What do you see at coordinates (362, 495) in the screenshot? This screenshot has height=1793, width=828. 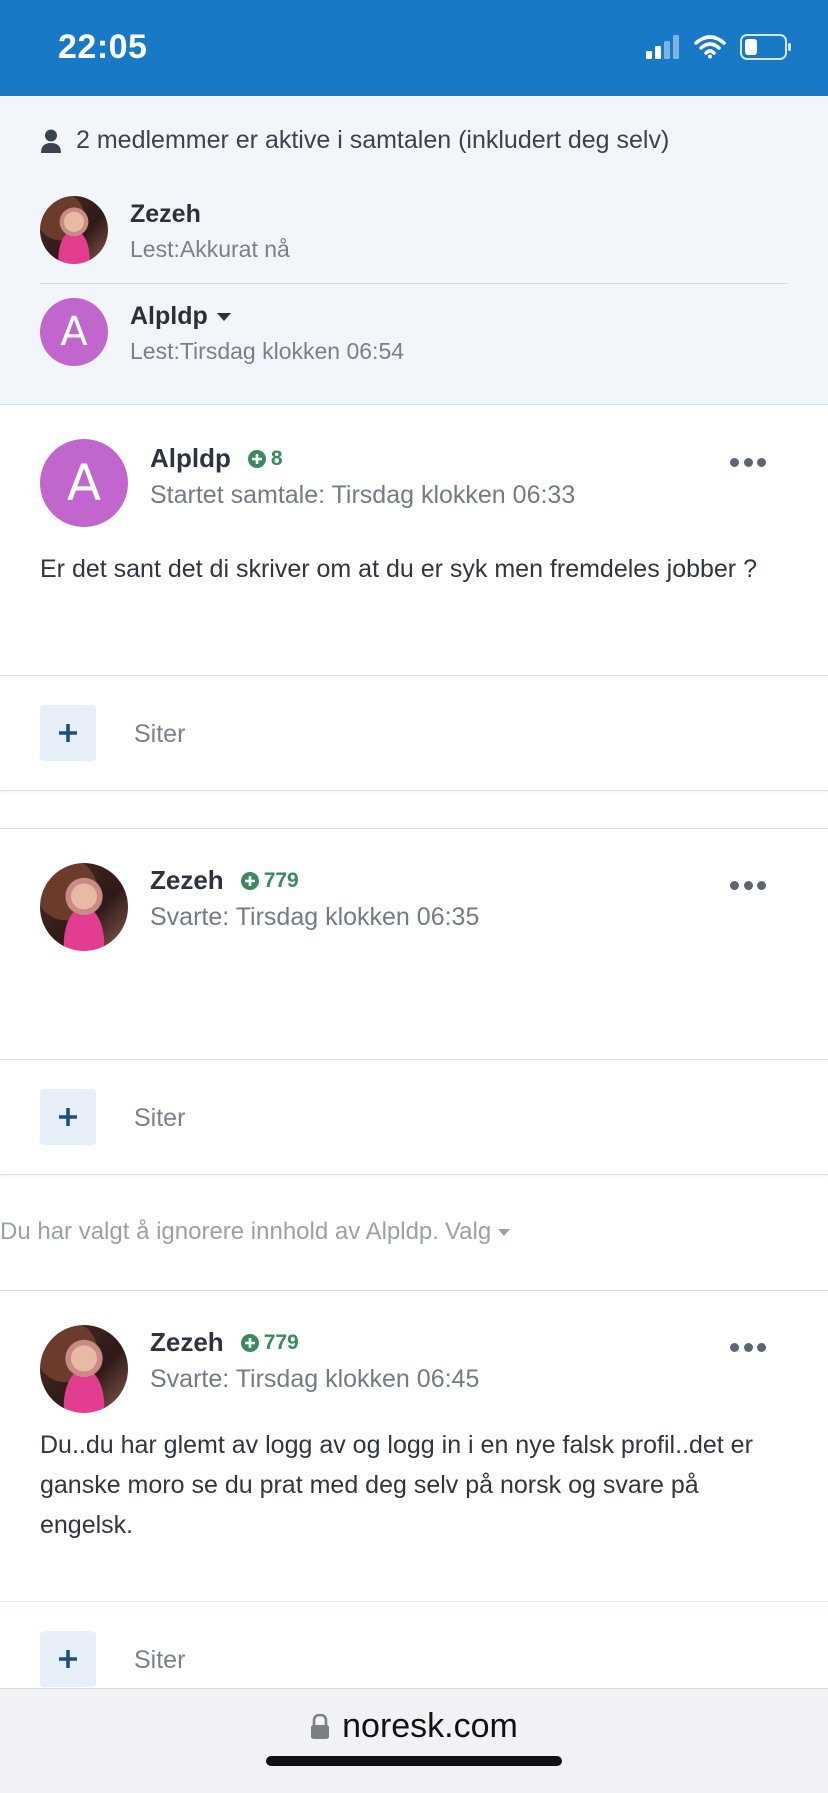 I see `message-meta: Startet samtale: Tirsdag klokken 06:33` at bounding box center [362, 495].